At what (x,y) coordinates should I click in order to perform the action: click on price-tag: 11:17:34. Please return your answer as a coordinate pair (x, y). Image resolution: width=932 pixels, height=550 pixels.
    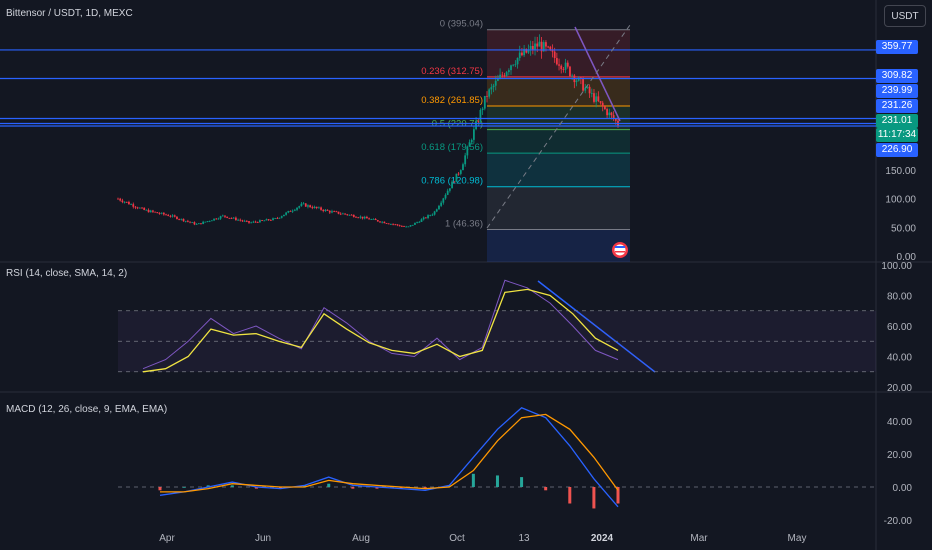
    Looking at the image, I should click on (897, 135).